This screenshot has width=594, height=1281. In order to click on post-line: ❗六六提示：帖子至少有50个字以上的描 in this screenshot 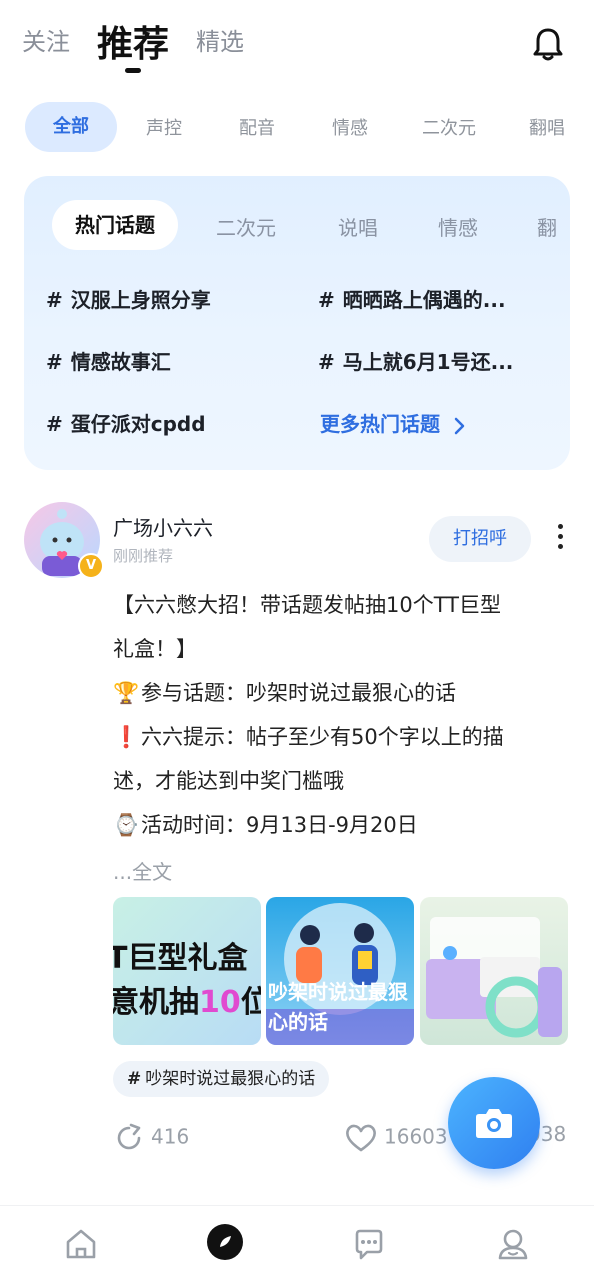, I will do `click(338, 737)`.